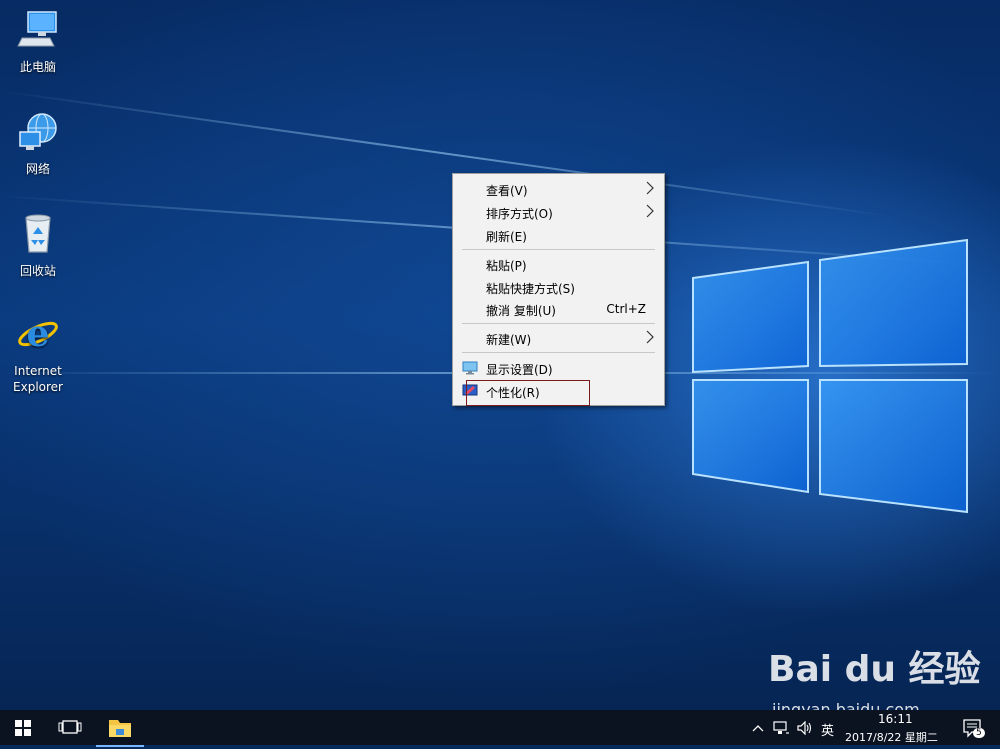 This screenshot has height=749, width=1000. What do you see at coordinates (506, 266) in the screenshot?
I see `menu-item-label: 粘贴(P)` at bounding box center [506, 266].